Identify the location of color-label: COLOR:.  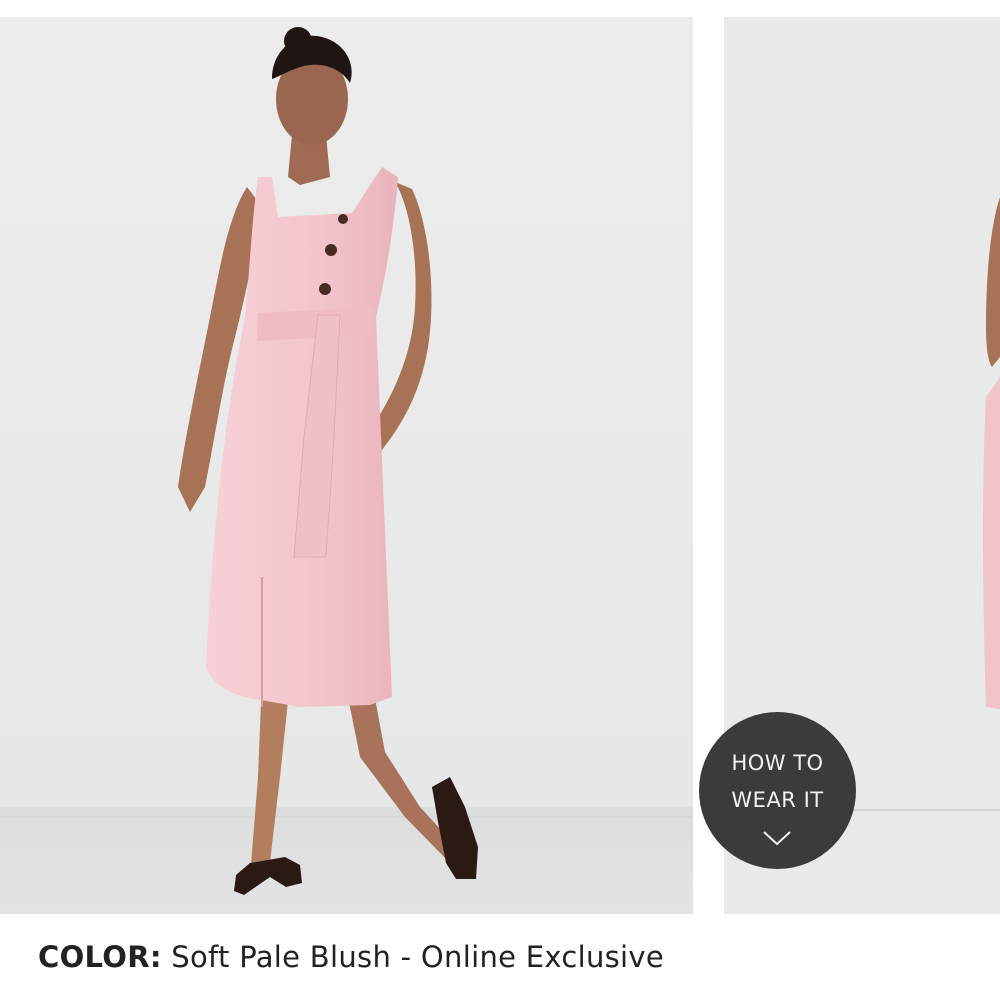
(100, 957).